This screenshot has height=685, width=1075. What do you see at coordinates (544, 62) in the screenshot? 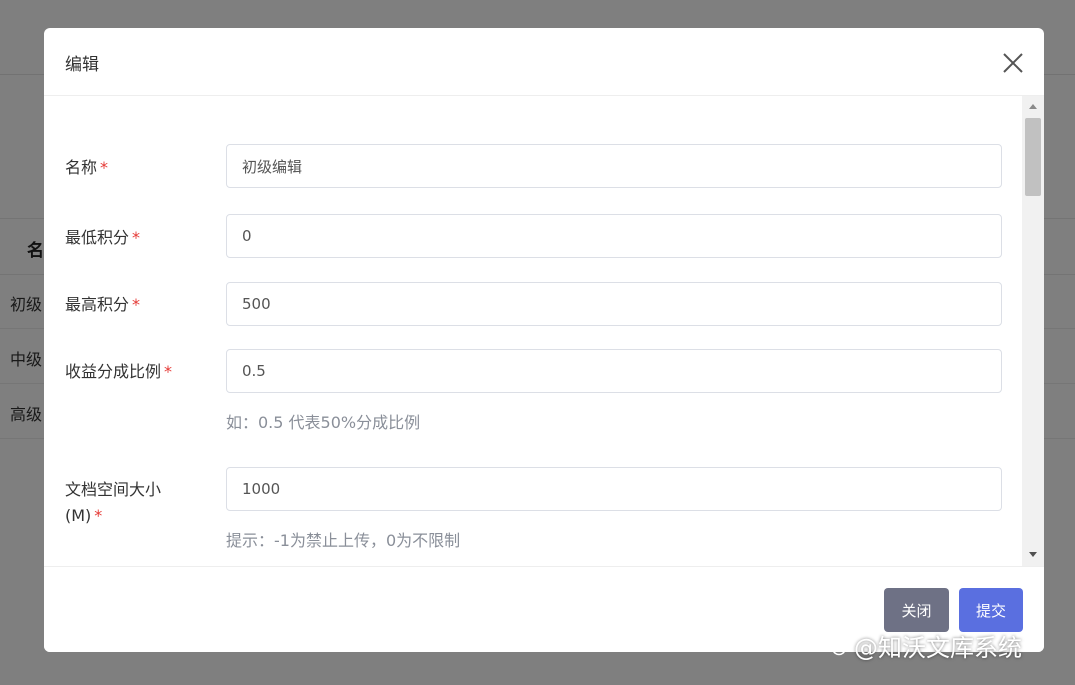
I see `dialog-header: 编辑` at bounding box center [544, 62].